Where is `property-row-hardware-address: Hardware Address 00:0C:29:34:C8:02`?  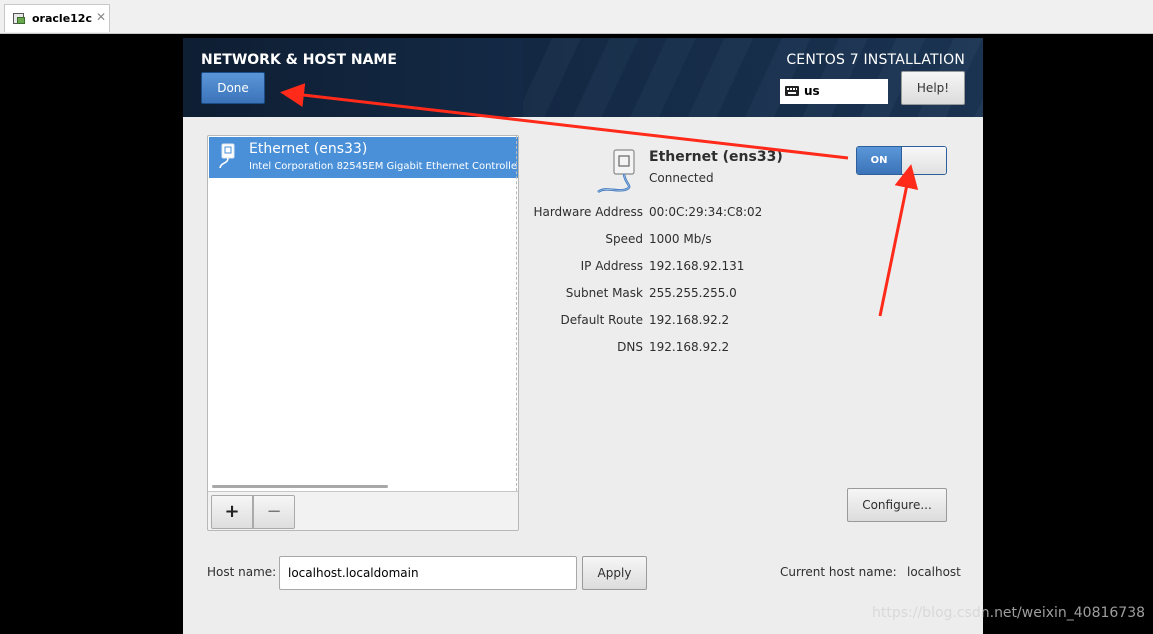
property-row-hardware-address: Hardware Address 00:0C:29:34:C8:02 is located at coordinates (703, 213).